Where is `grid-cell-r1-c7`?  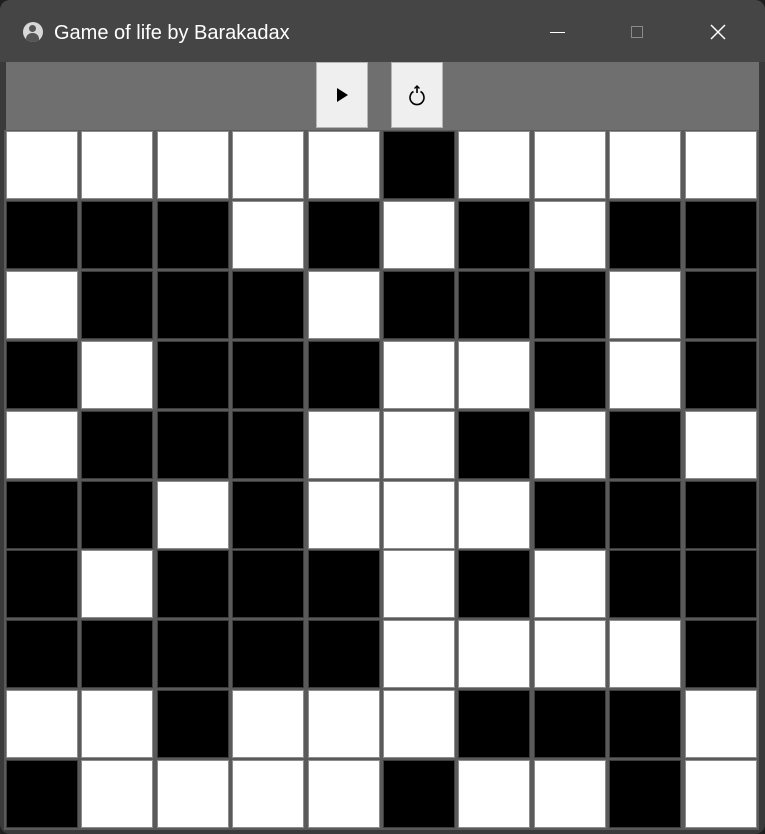 grid-cell-r1-c7 is located at coordinates (494, 165).